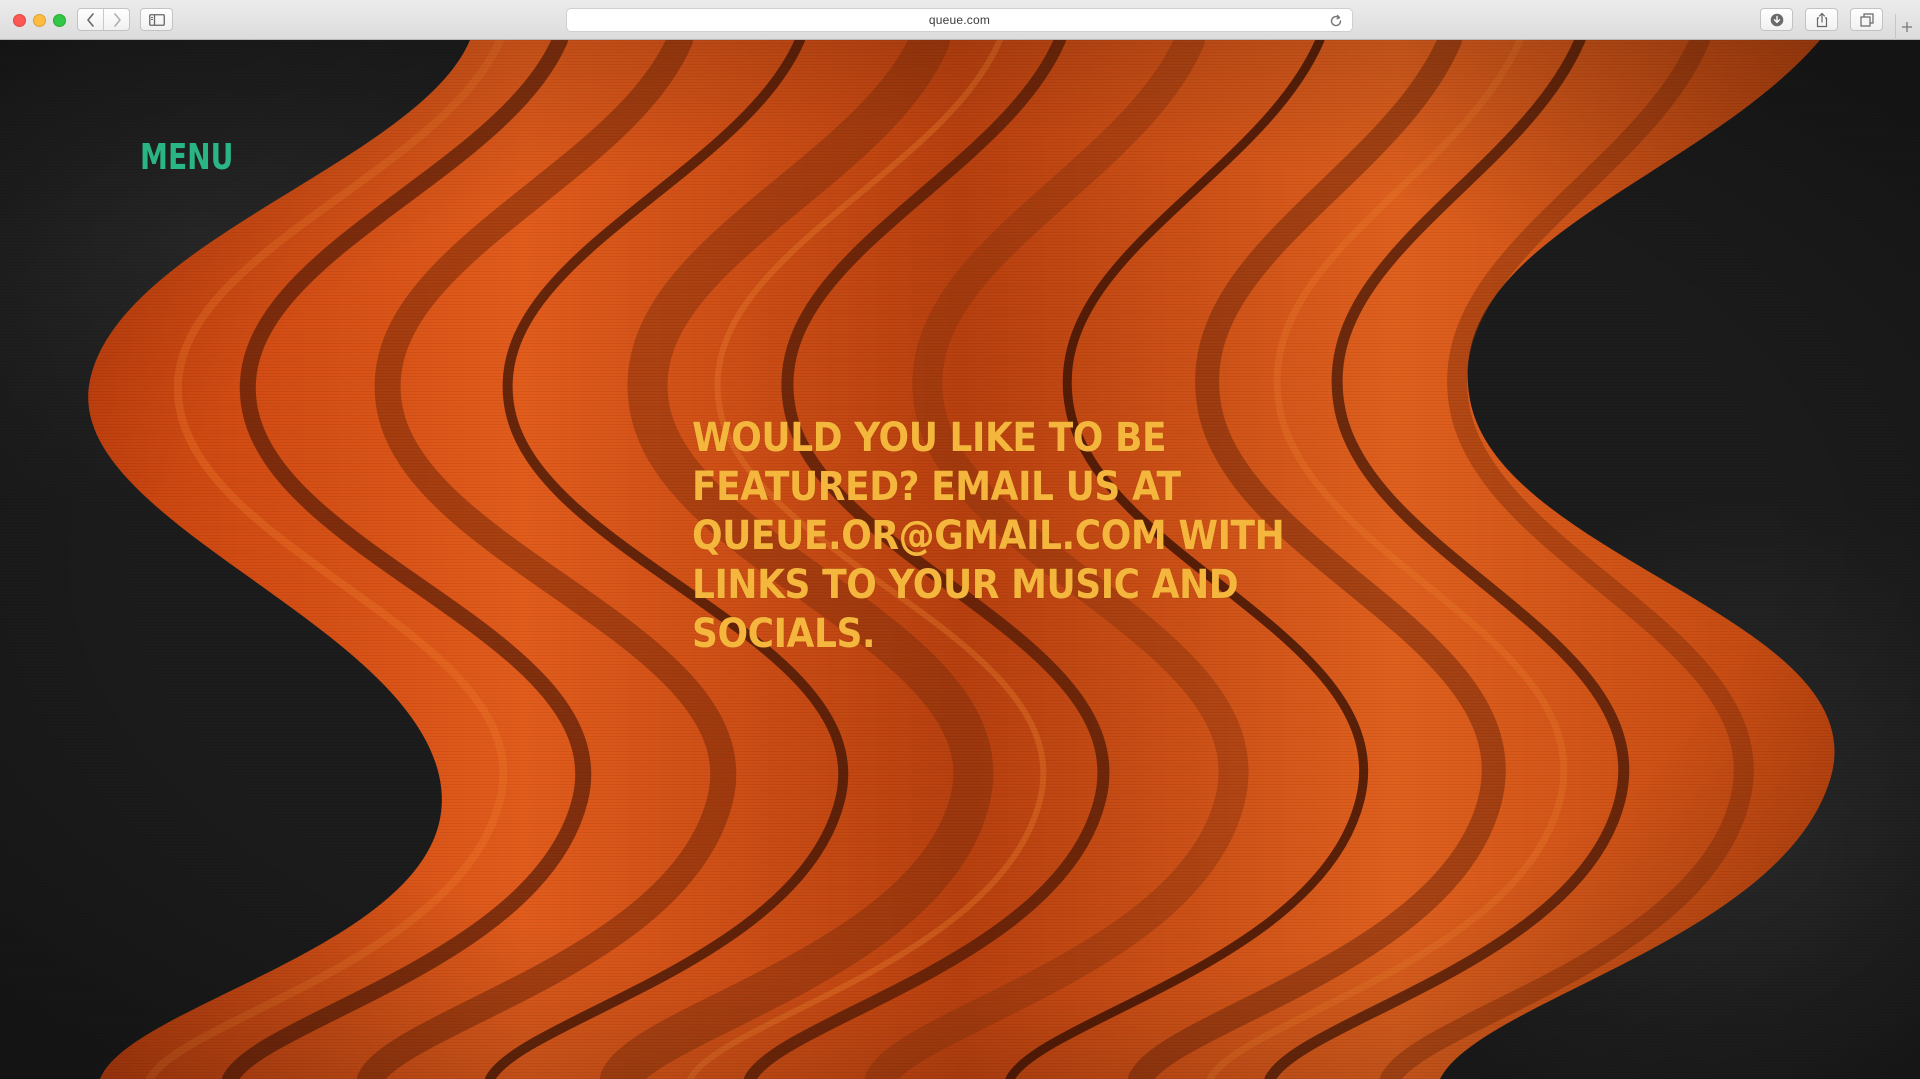 This screenshot has width=1920, height=1079. What do you see at coordinates (1336, 21) in the screenshot?
I see `reload-icon` at bounding box center [1336, 21].